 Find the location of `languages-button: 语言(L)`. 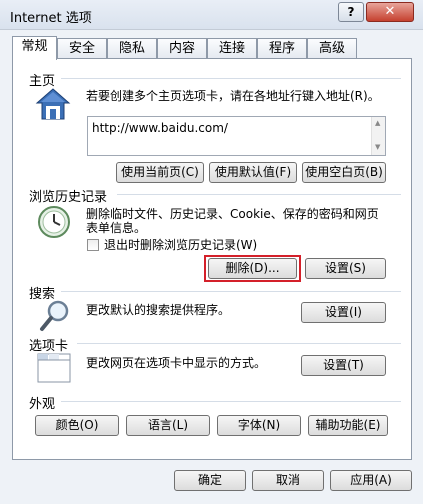

languages-button: 语言(L) is located at coordinates (168, 425).